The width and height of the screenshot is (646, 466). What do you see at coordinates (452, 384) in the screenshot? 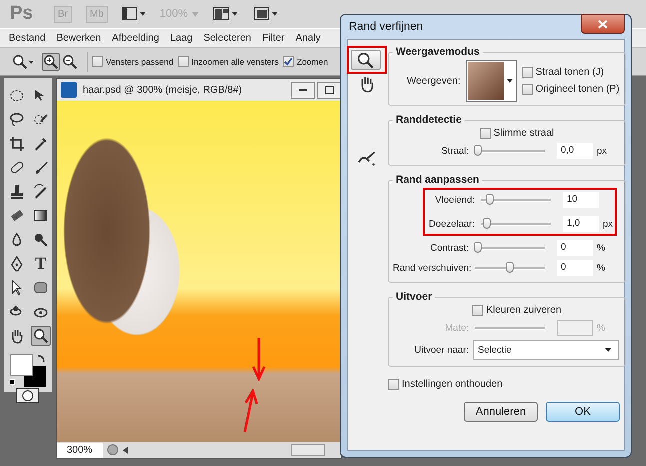
I see `checkbox-label: Instellingen onthouden` at bounding box center [452, 384].